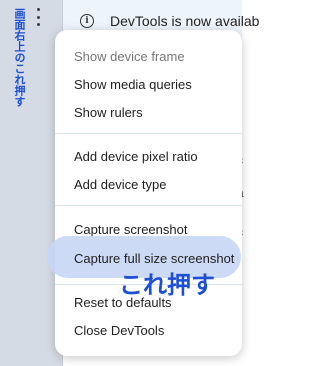 Image resolution: width=320 pixels, height=366 pixels. Describe the element at coordinates (120, 185) in the screenshot. I see `menu-item-add-device-type: Add device type` at that location.